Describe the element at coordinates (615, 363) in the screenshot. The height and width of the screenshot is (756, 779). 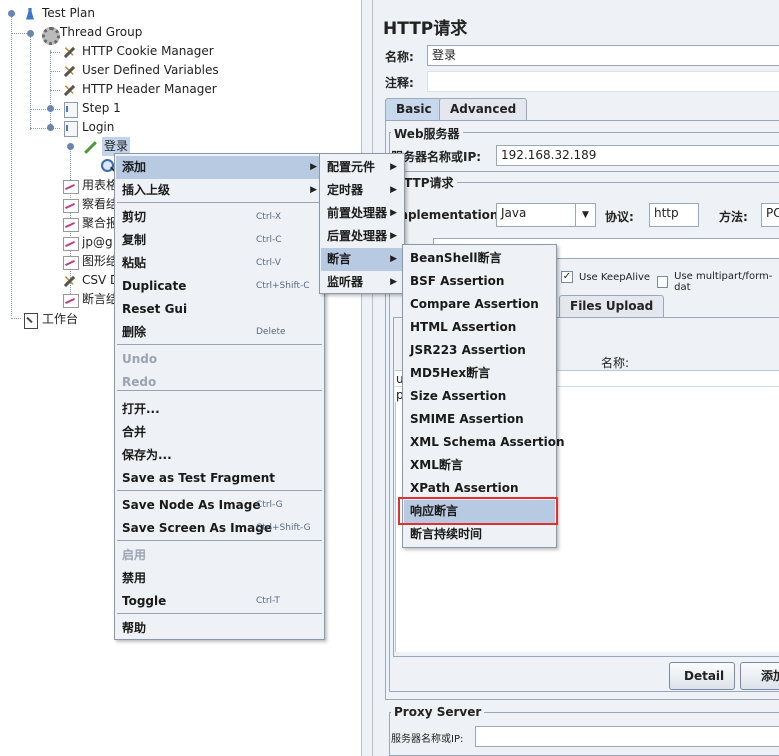
I see `name-column-header: 名称:` at that location.